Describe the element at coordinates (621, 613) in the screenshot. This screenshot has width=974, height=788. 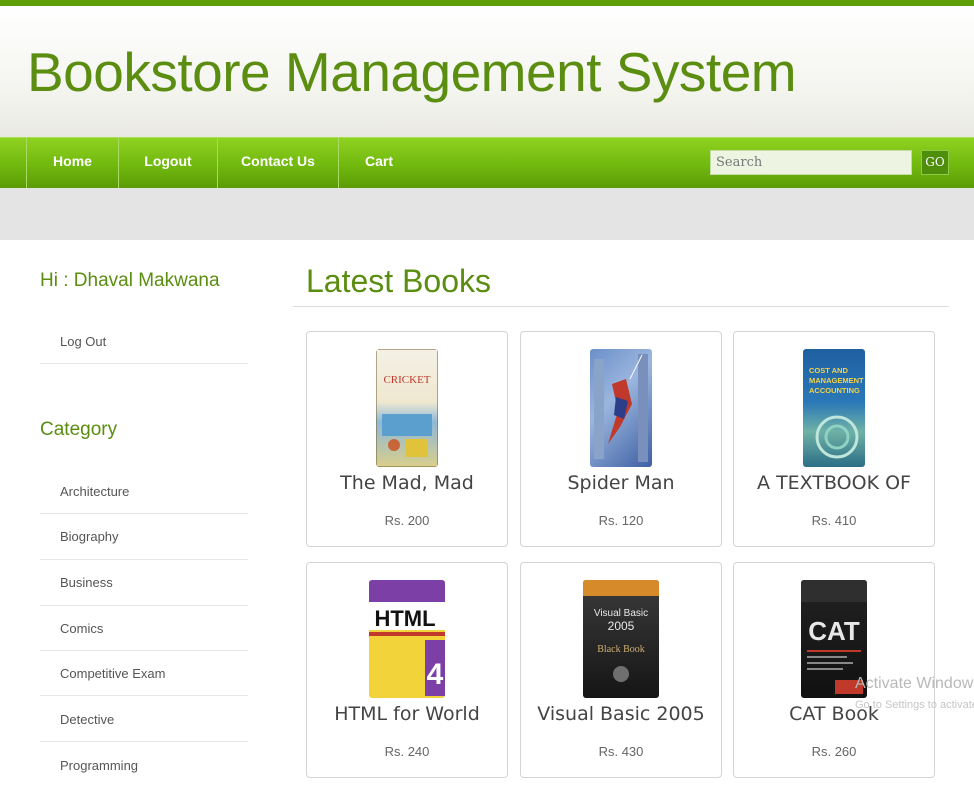
I see `svg-text: Visual Basic` at that location.